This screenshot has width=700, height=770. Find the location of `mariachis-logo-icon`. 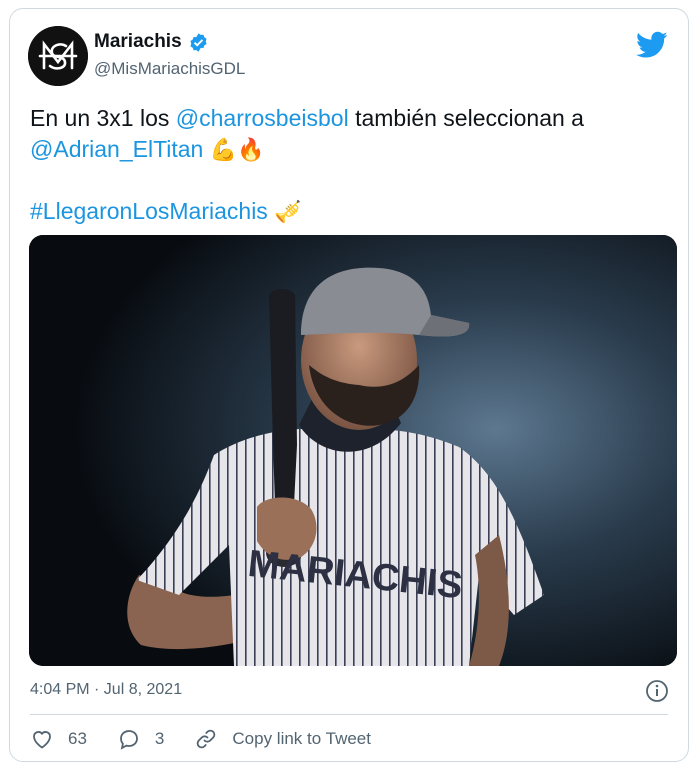

mariachis-logo-icon is located at coordinates (58, 56).